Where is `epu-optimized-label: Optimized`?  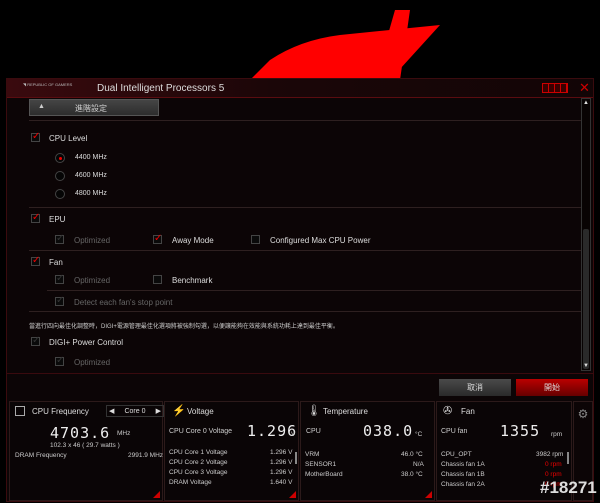
epu-optimized-label: Optimized is located at coordinates (92, 240).